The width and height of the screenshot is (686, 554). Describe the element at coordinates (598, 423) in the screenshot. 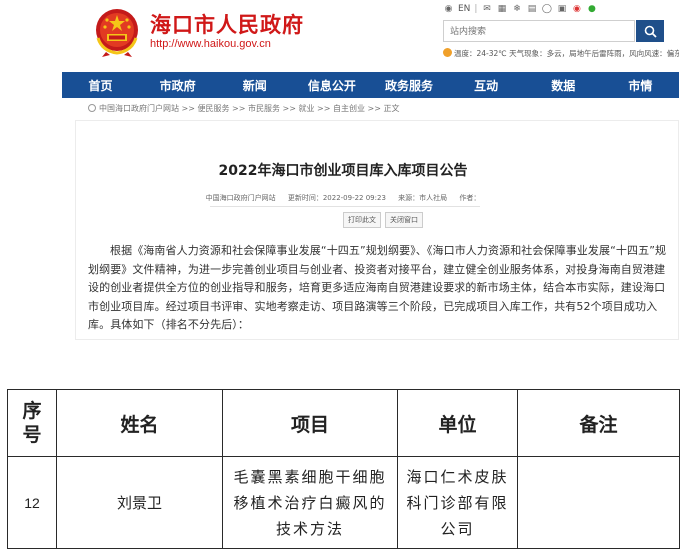

I see `header-note: 备注` at that location.